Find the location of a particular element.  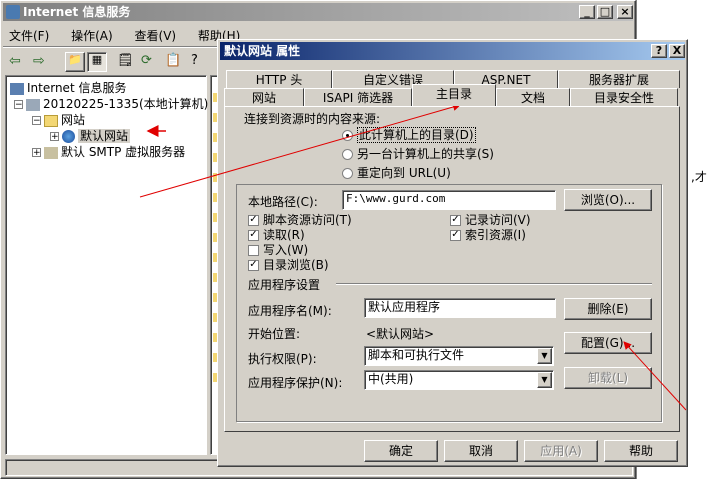

iis-icon is located at coordinates (17, 88).